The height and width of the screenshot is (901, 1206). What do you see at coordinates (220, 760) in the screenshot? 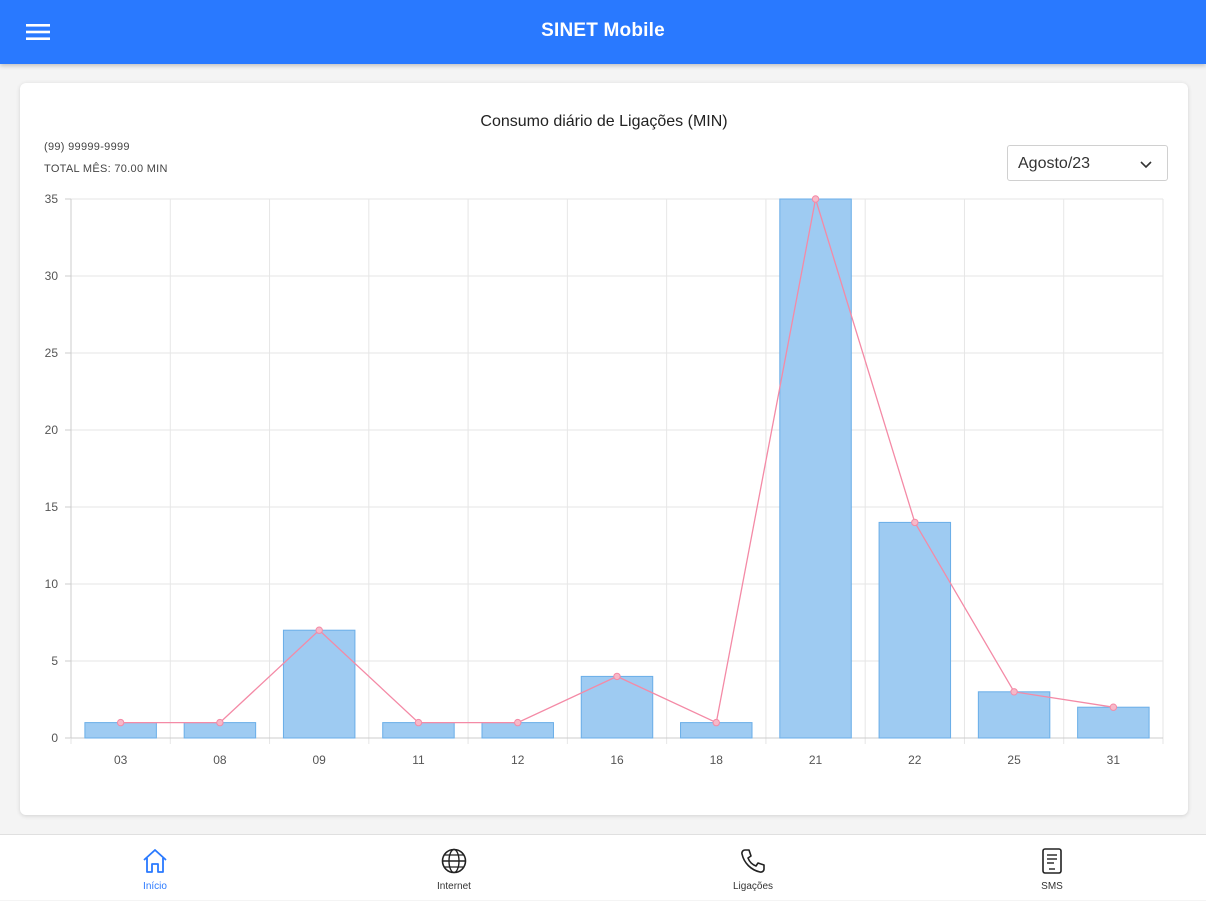
I see `x-tick-label: 08` at bounding box center [220, 760].